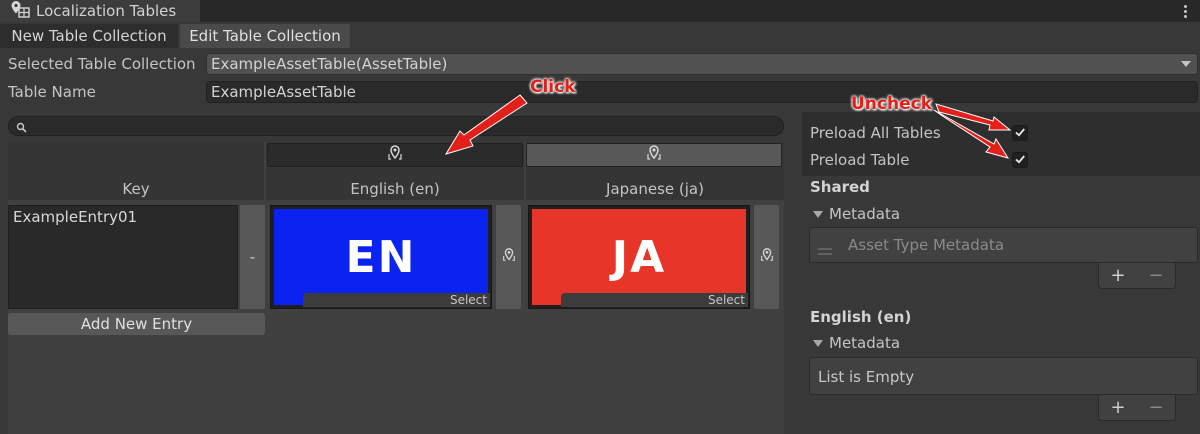 This screenshot has width=1200, height=434. Describe the element at coordinates (553, 87) in the screenshot. I see `click-annotation: Click` at that location.